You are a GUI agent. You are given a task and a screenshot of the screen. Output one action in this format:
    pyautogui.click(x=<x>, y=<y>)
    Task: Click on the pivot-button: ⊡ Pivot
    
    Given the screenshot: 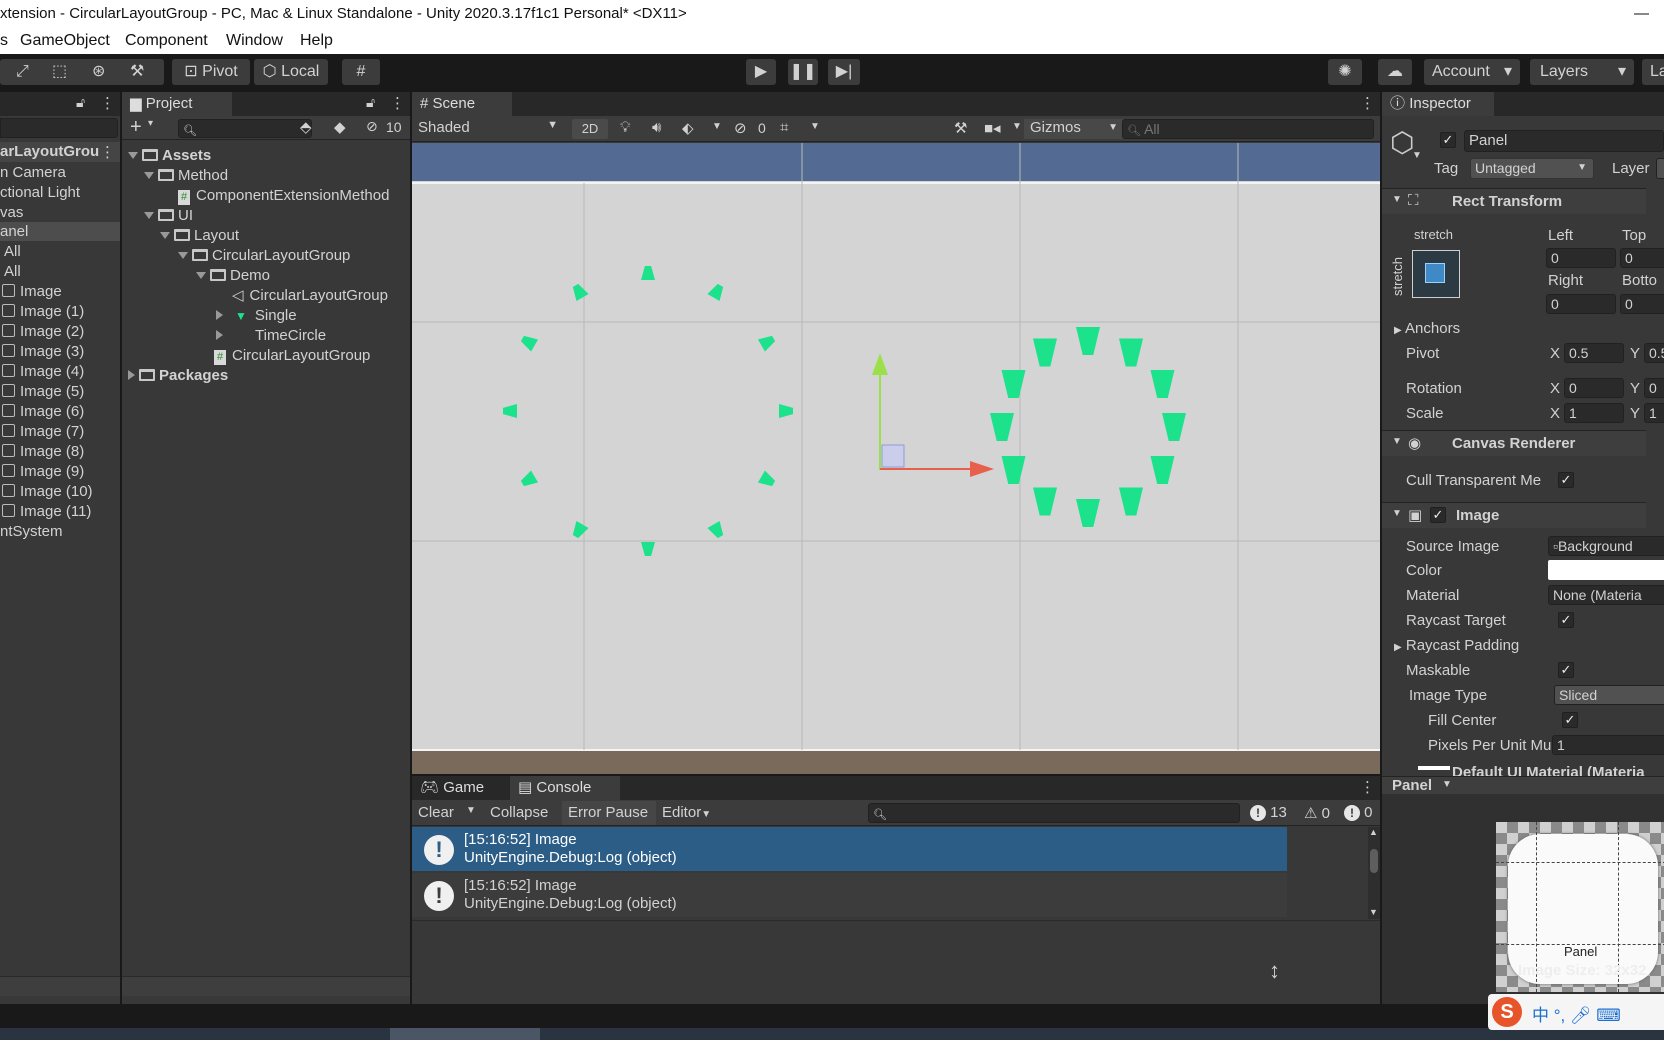 What is the action you would take?
    pyautogui.click(x=211, y=72)
    